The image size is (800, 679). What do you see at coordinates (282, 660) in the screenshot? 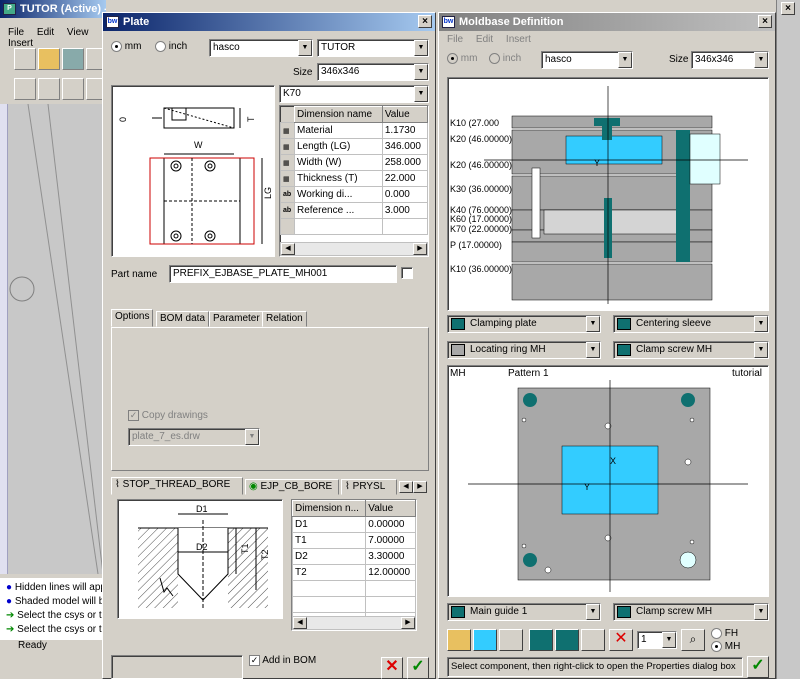
I see `add-in-bom-checkbox: ✓ Add in BOM` at bounding box center [282, 660].